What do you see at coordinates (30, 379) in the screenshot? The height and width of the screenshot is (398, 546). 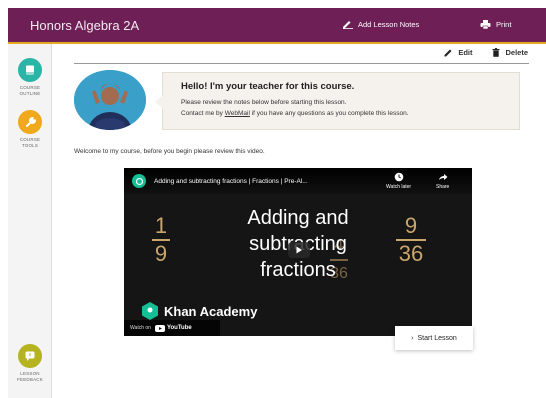 I see `sidebar-item-label: FEEDBACK` at bounding box center [30, 379].